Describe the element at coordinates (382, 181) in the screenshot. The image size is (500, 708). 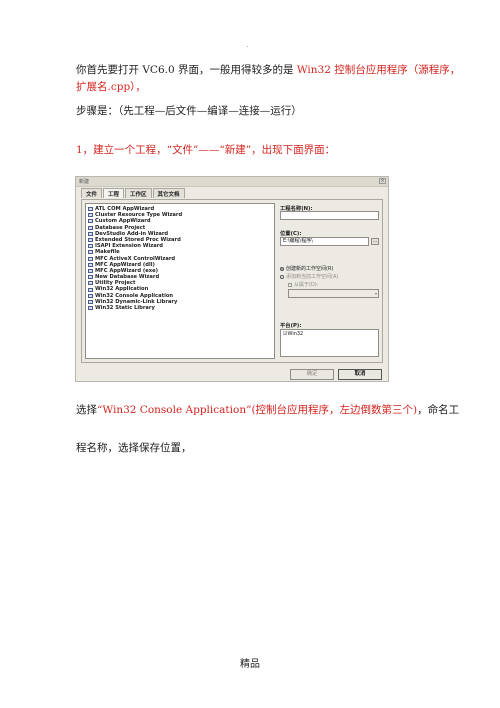
I see `close-icon: ×` at that location.